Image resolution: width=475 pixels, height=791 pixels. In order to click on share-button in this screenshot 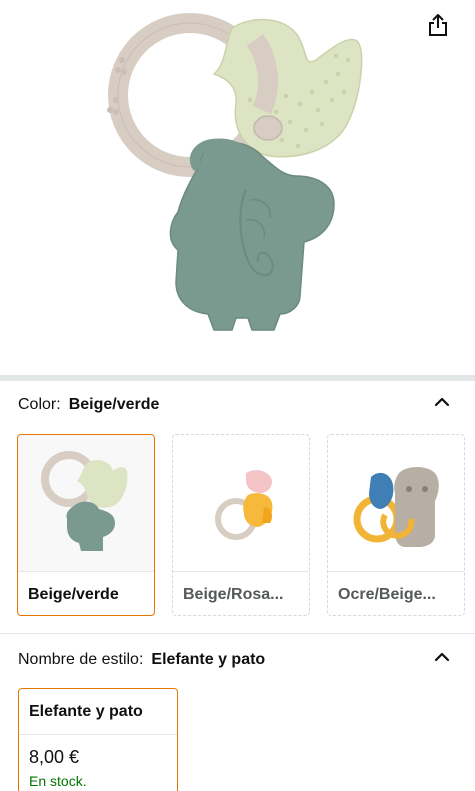, I will do `click(438, 25)`.